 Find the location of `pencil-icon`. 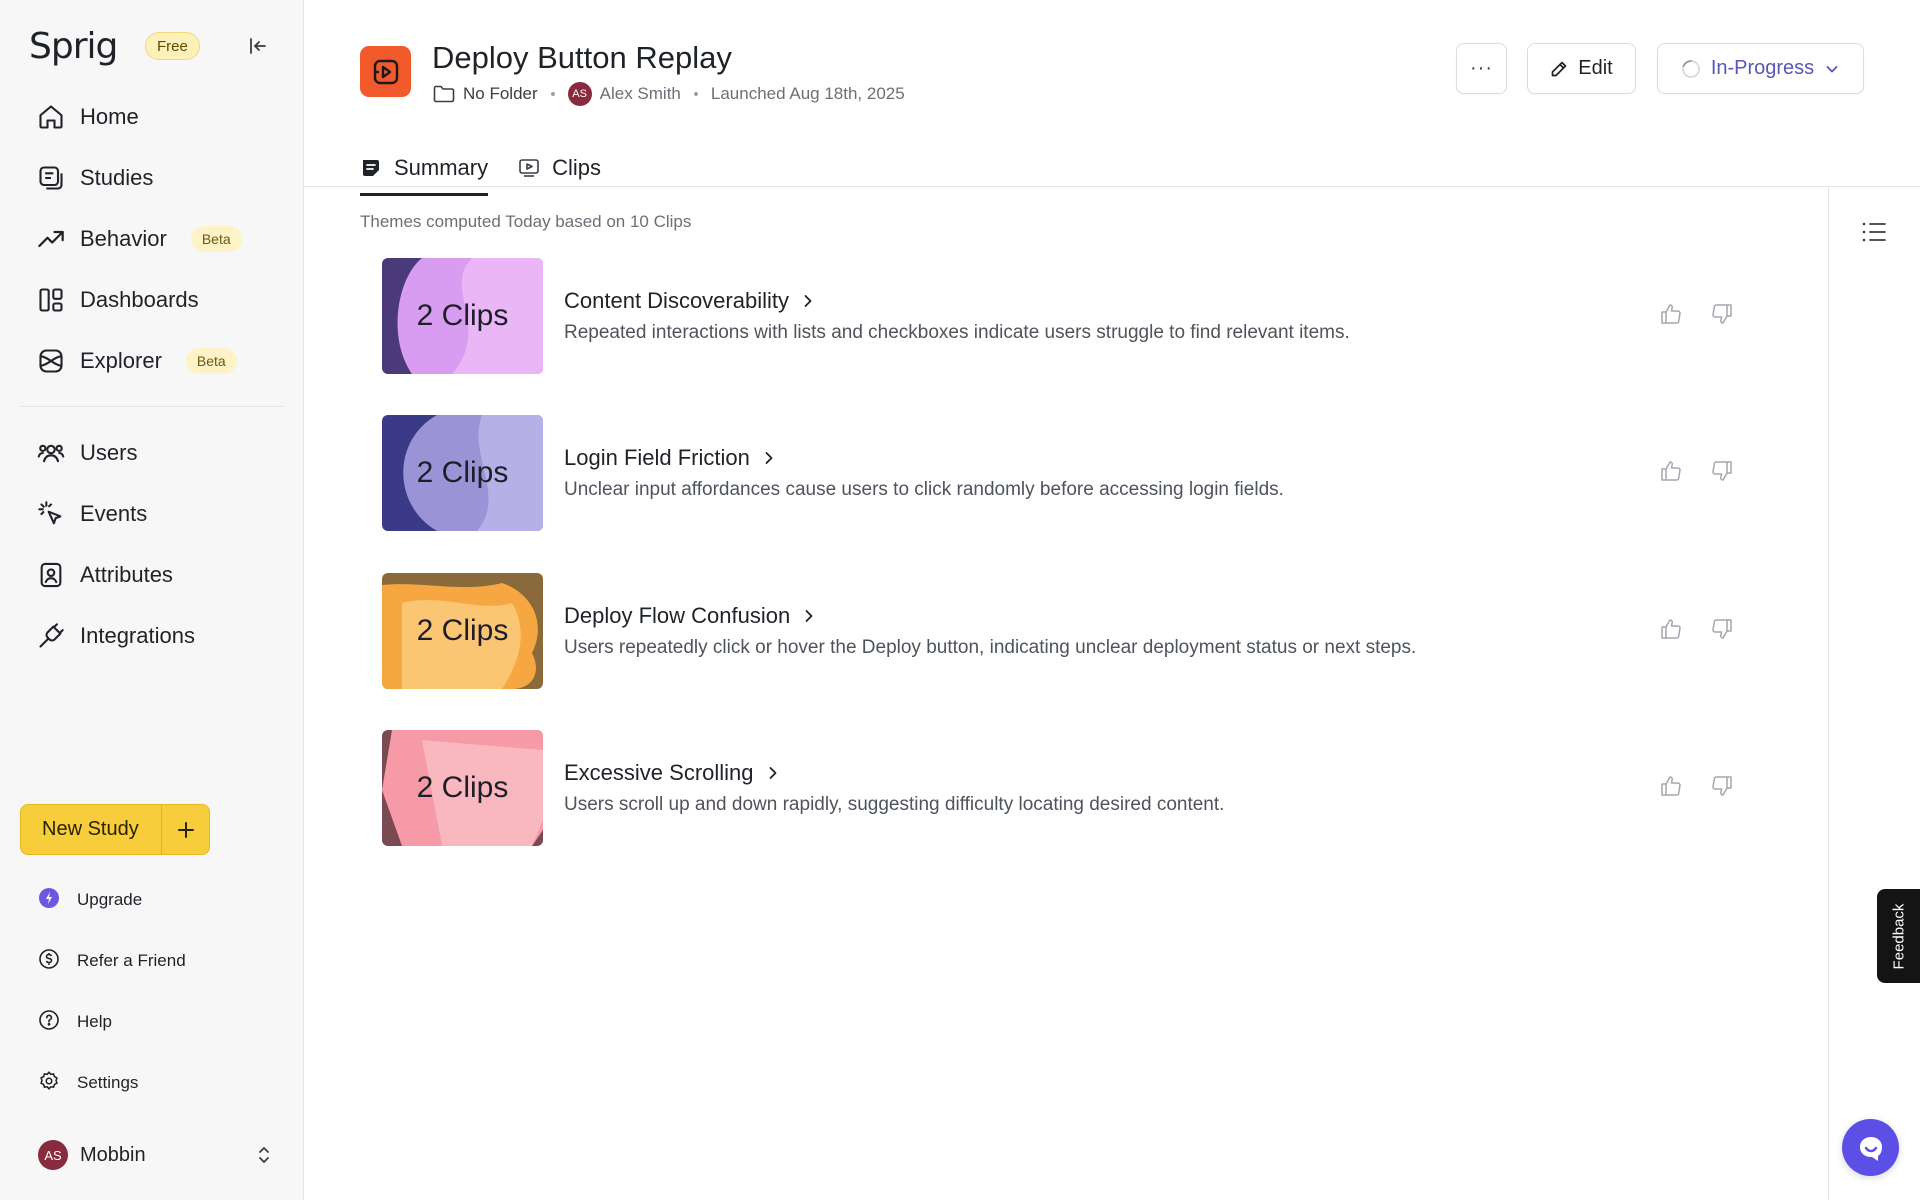

pencil-icon is located at coordinates (1559, 68).